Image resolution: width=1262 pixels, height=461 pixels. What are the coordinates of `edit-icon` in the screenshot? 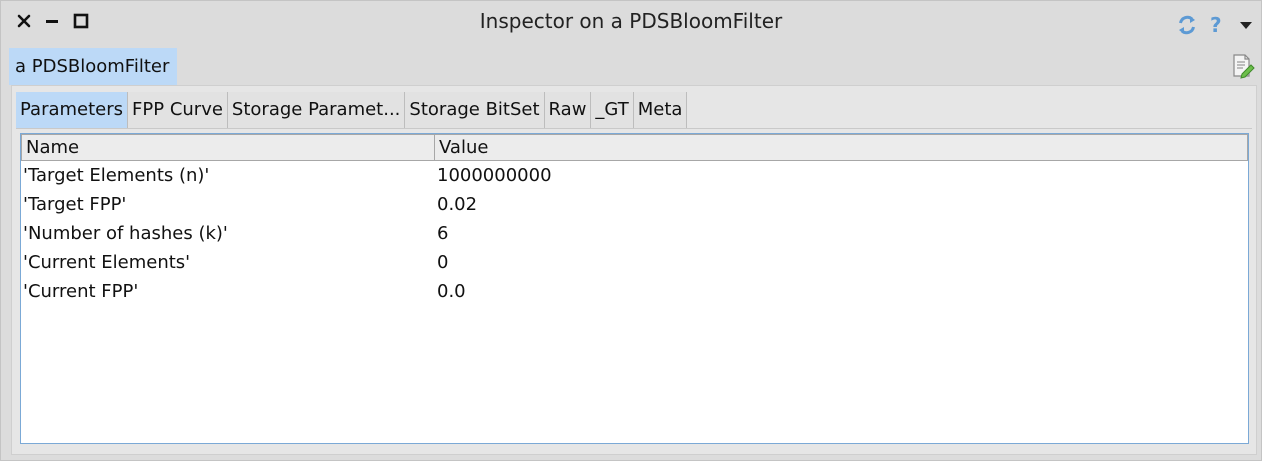 It's located at (1244, 66).